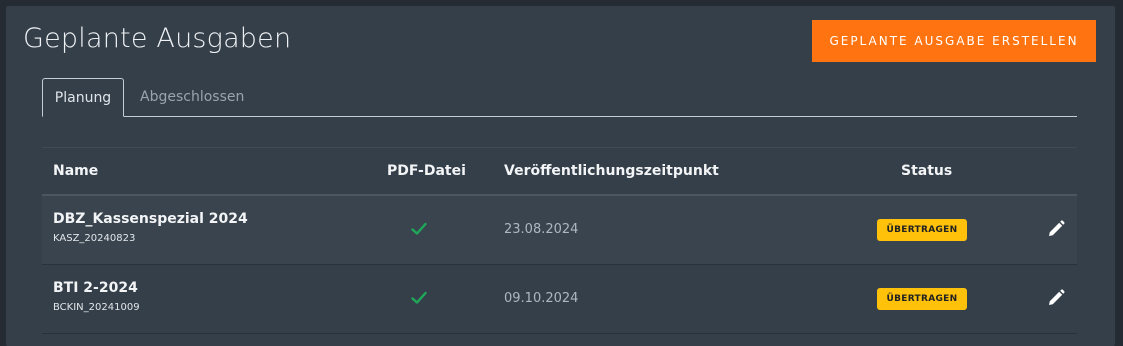 The width and height of the screenshot is (1123, 346). What do you see at coordinates (926, 171) in the screenshot?
I see `column-header-status: Status` at bounding box center [926, 171].